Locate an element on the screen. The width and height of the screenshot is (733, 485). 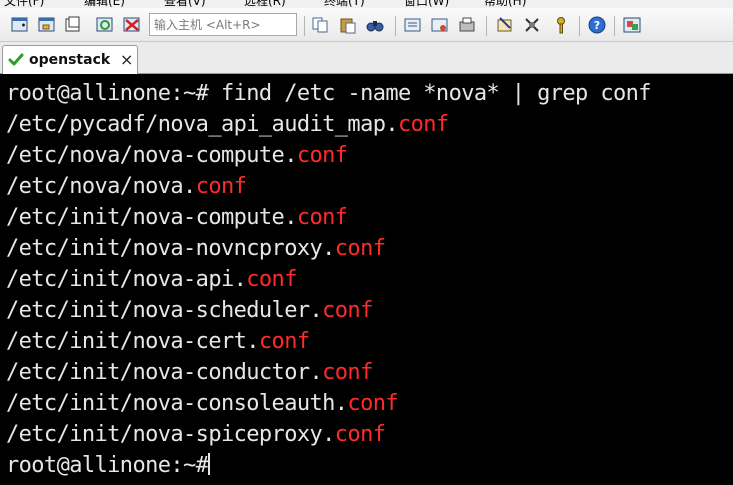
open-session-icon is located at coordinates (47, 25).